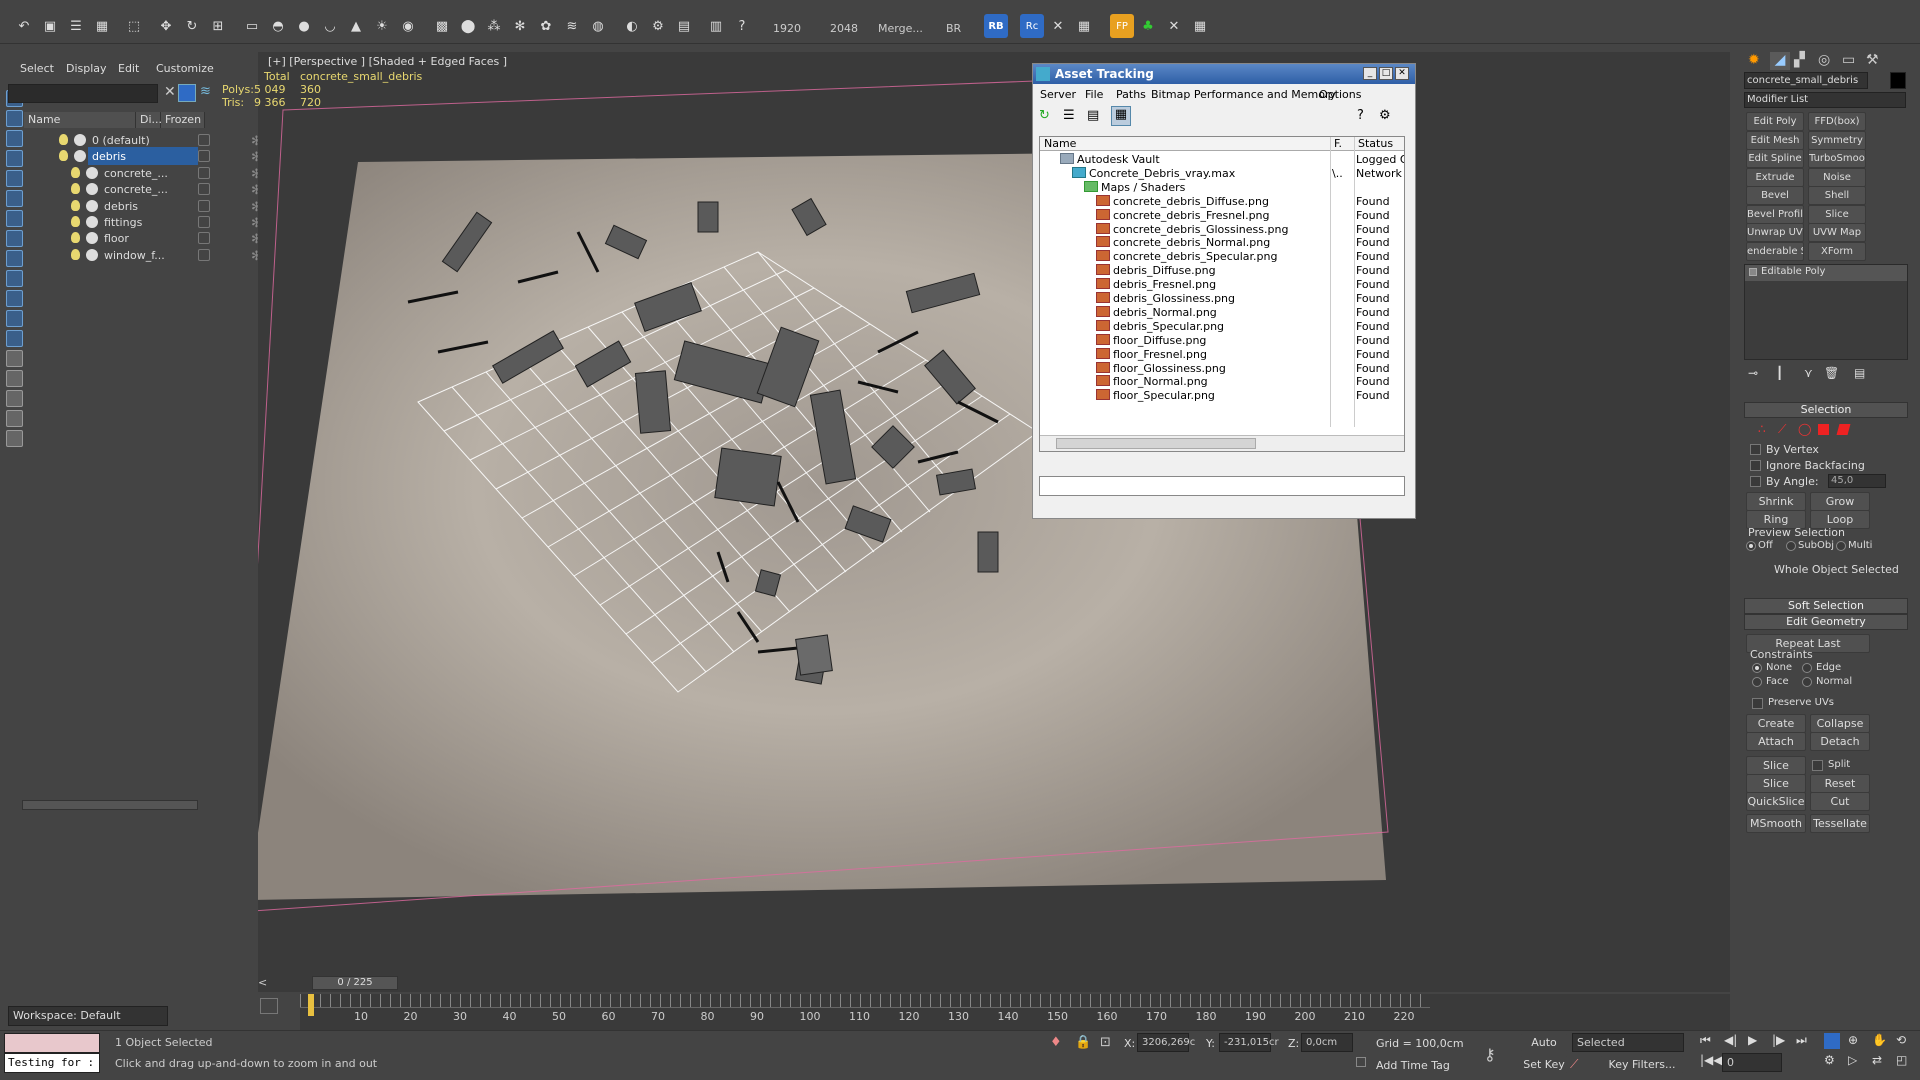 The width and height of the screenshot is (1920, 1080). What do you see at coordinates (598, 26) in the screenshot?
I see `shell-icon: ◍` at bounding box center [598, 26].